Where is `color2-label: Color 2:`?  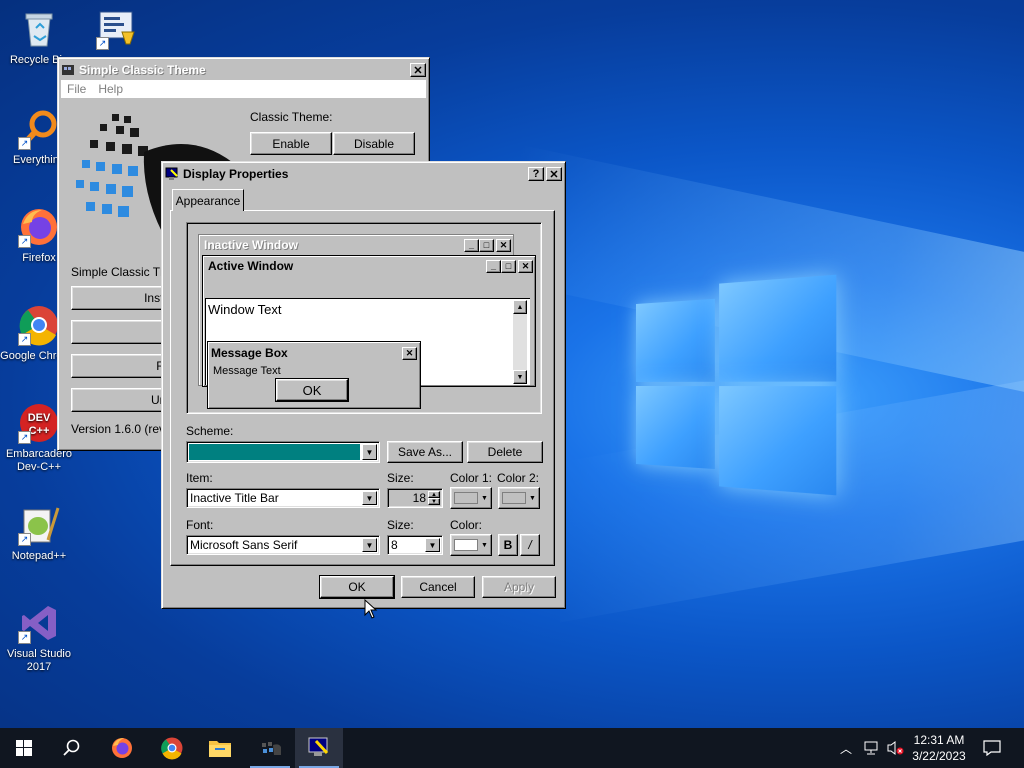 color2-label: Color 2: is located at coordinates (518, 478).